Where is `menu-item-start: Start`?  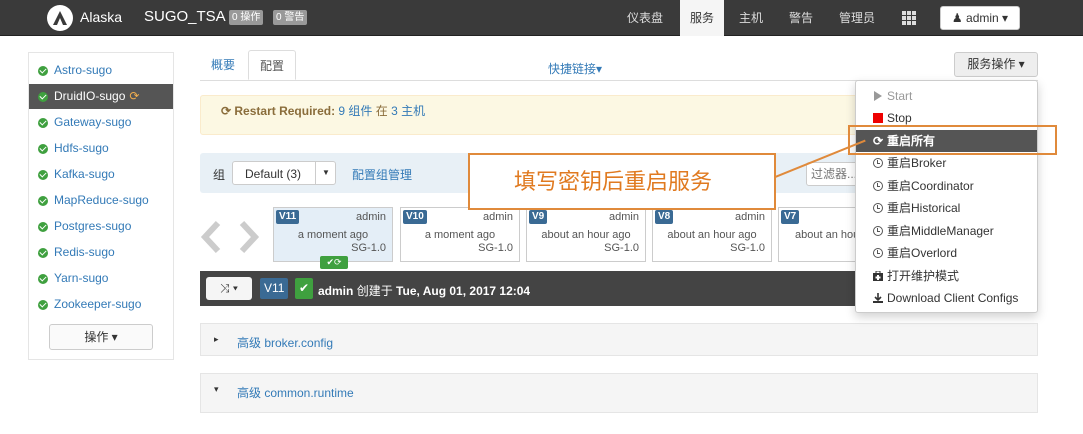
menu-item-start: Start is located at coordinates (946, 96).